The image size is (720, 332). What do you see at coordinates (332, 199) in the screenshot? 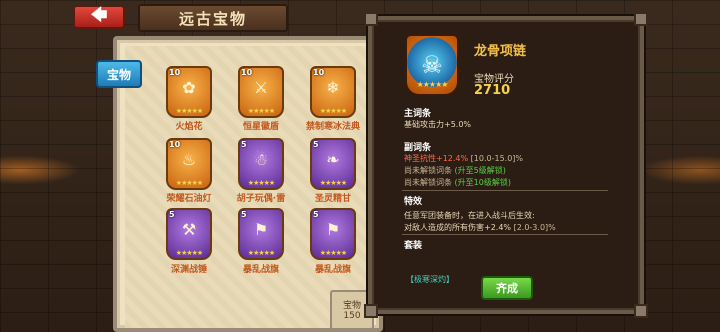
I see `item-name: 圣灵精甘` at bounding box center [332, 199].